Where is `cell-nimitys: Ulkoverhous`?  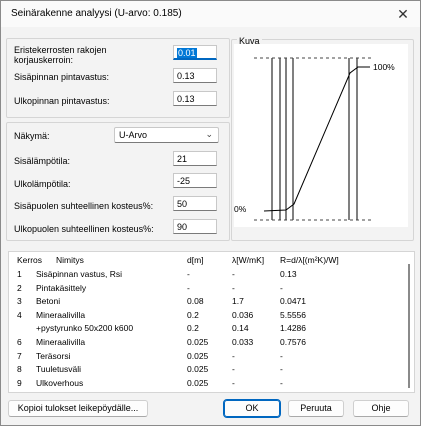 cell-nimitys: Ulkoverhous is located at coordinates (60, 382).